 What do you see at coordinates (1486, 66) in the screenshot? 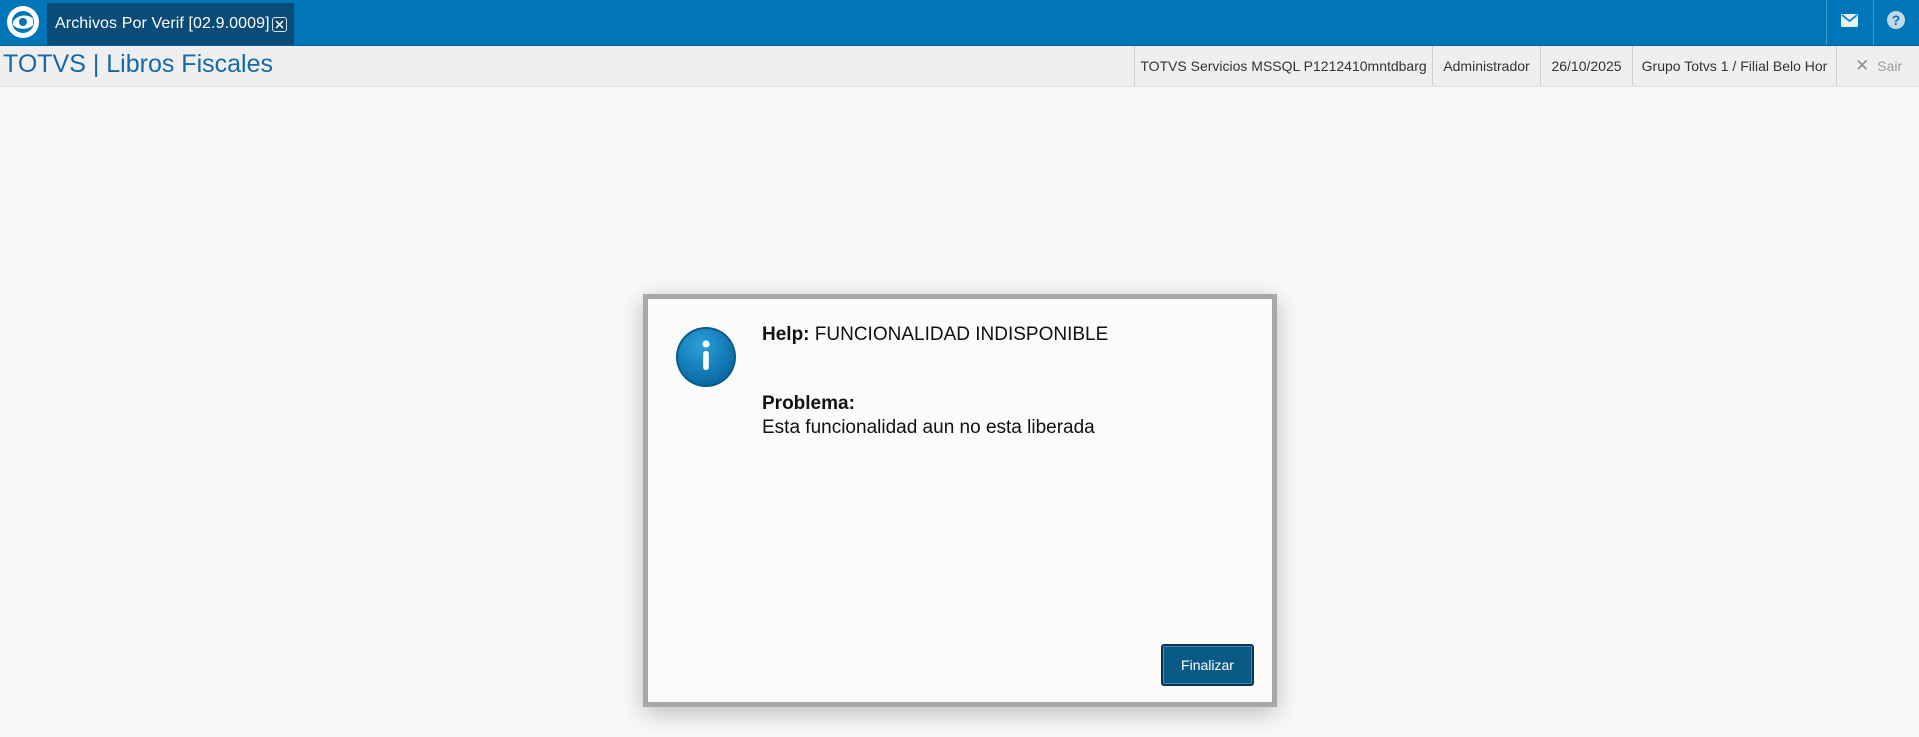
I see `user-label: Administrador` at bounding box center [1486, 66].